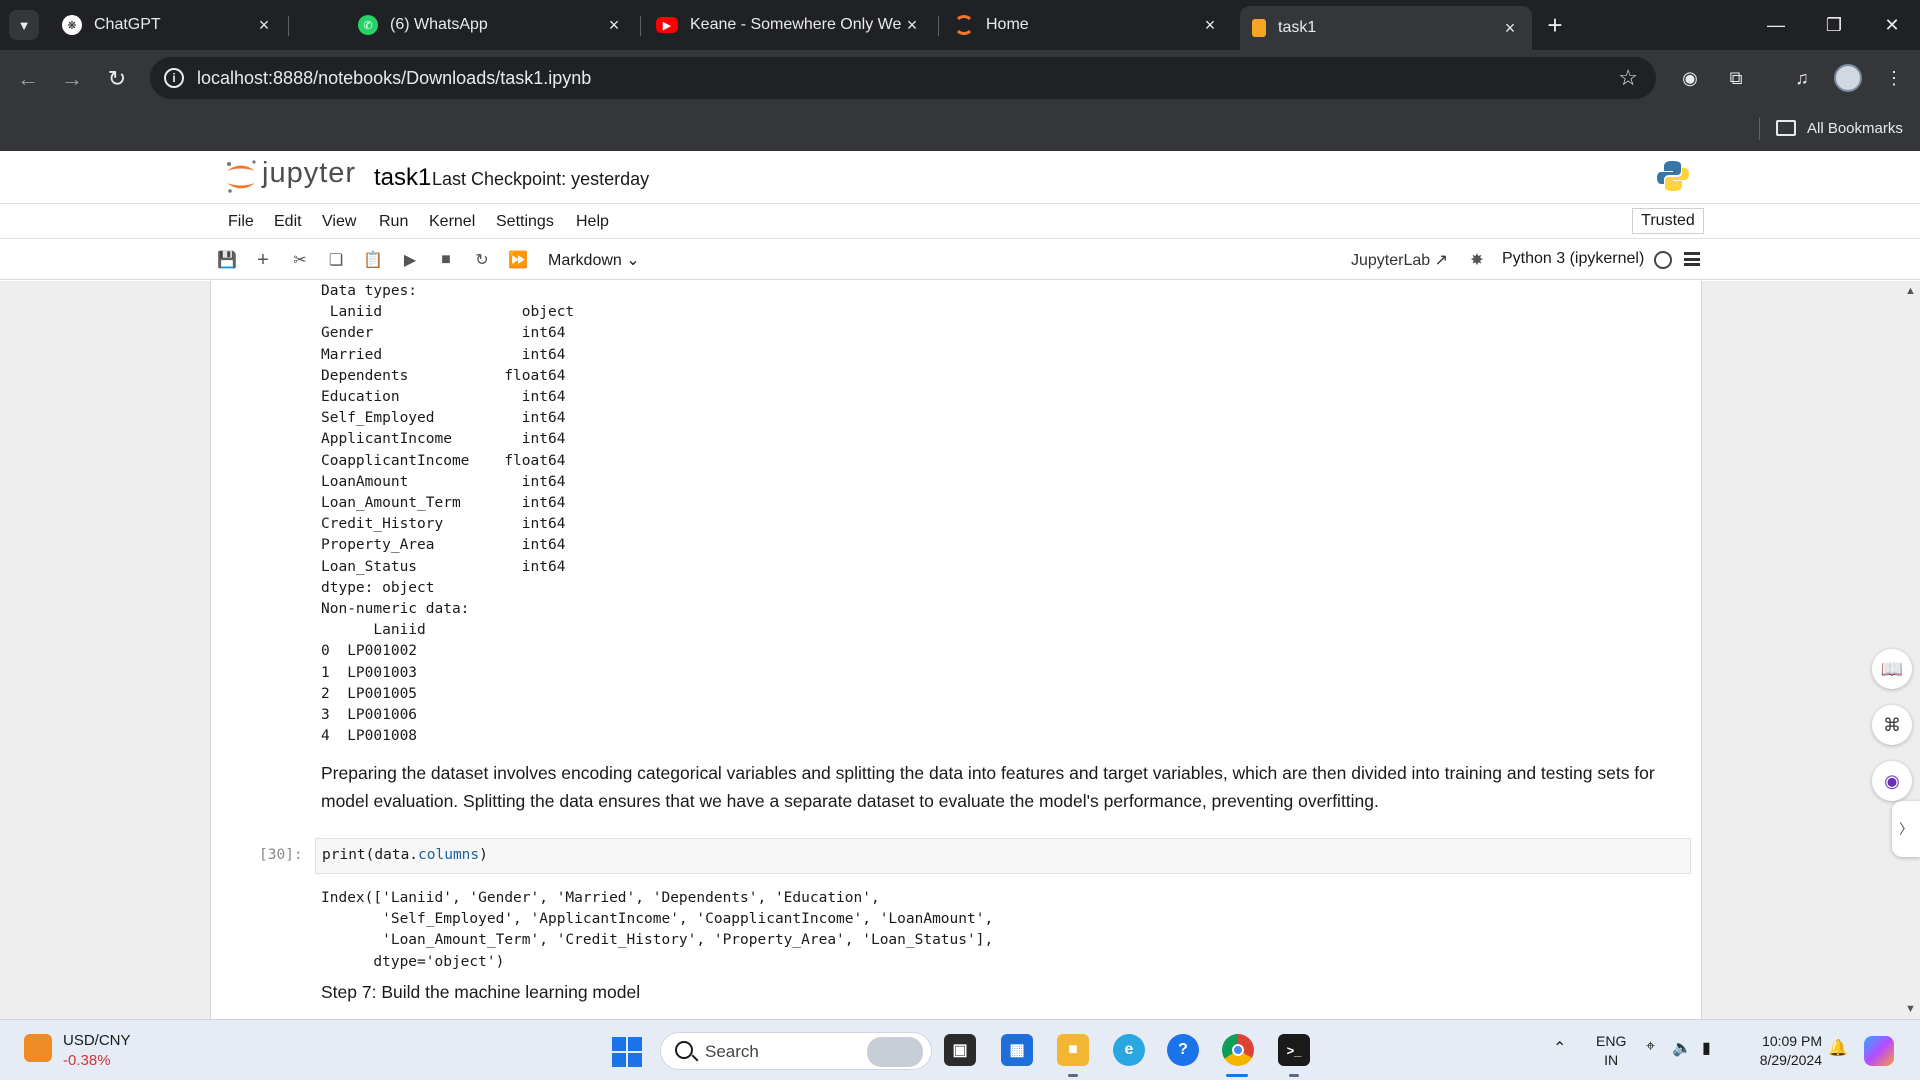  I want to click on tab-search-chevron-icon: ▼, so click(24, 25).